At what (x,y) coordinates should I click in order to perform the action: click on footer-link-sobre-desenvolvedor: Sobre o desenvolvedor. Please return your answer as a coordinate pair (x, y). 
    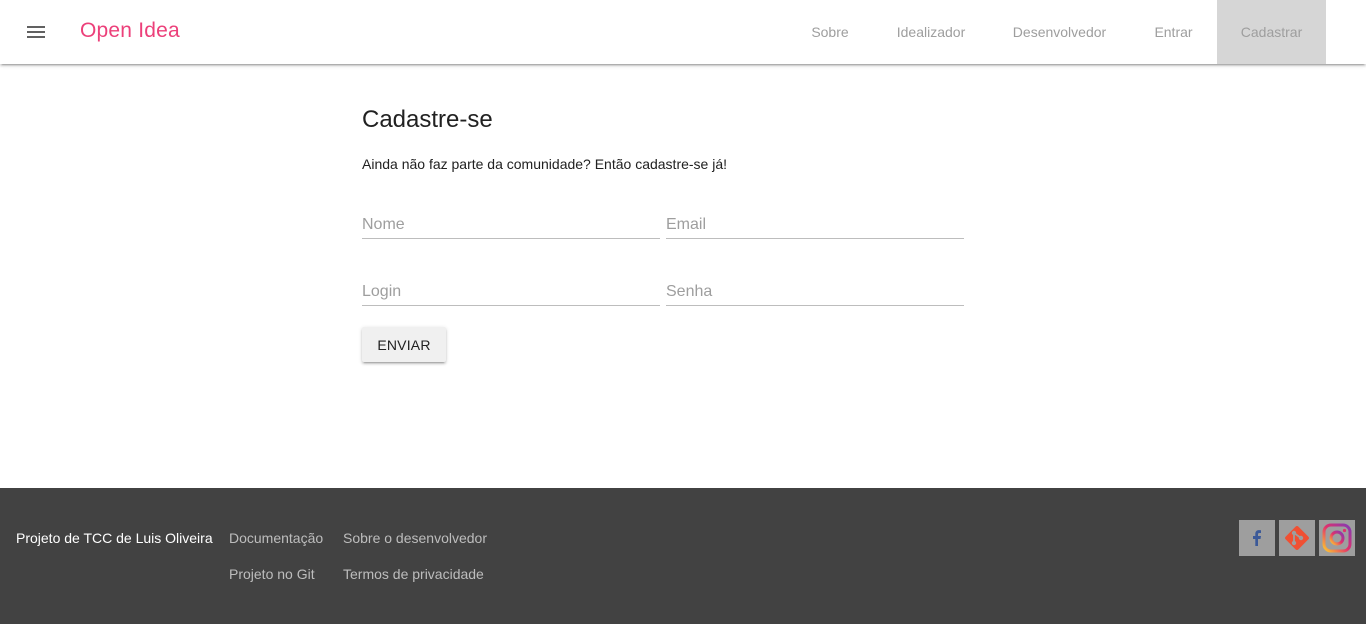
    Looking at the image, I should click on (415, 538).